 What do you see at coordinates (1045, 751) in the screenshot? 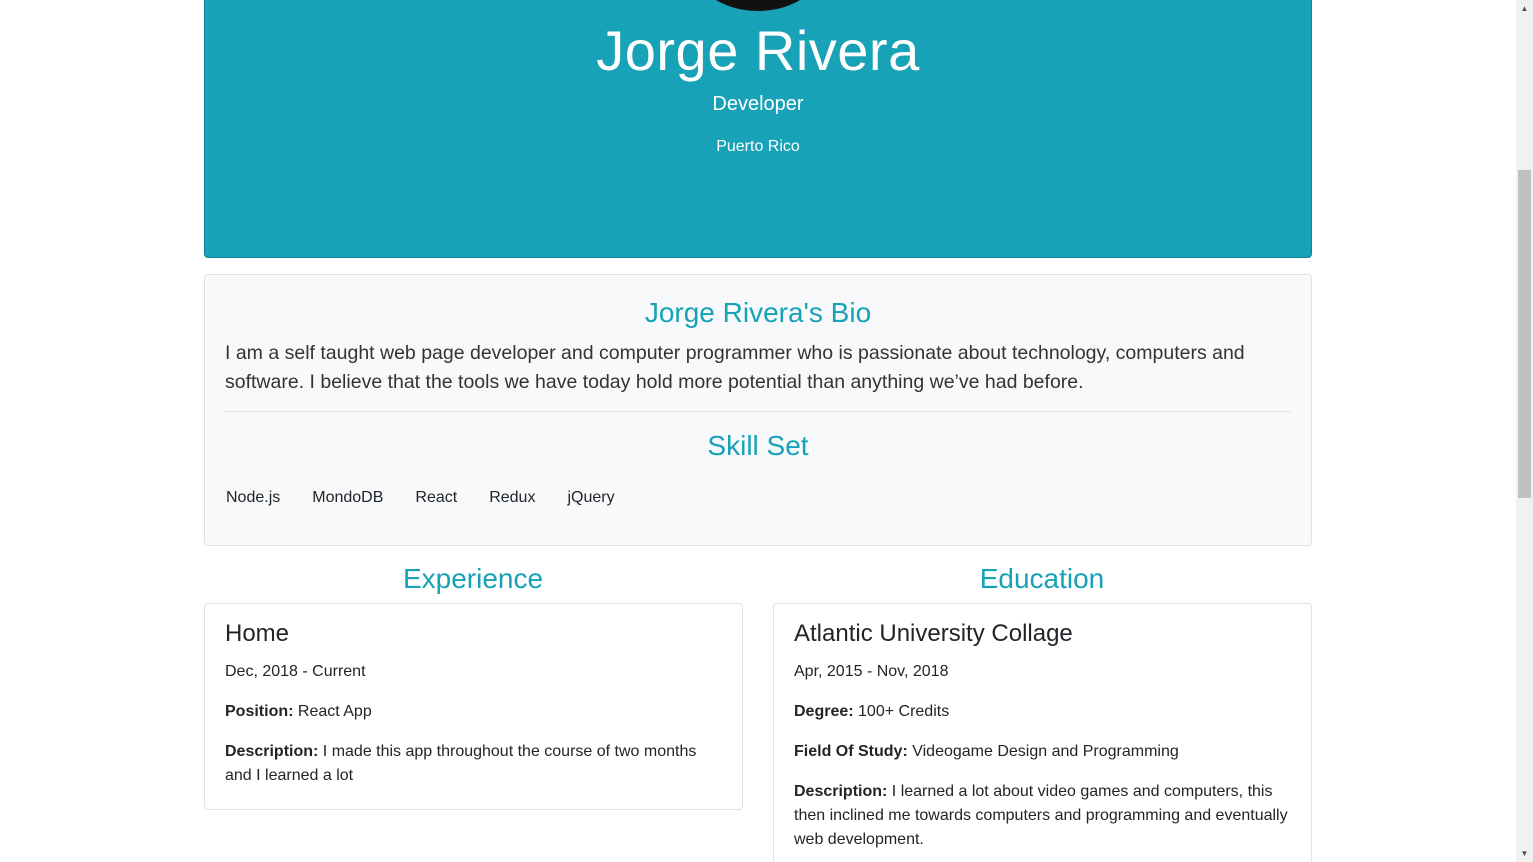
I see `field-value: Videogame Design and Programming` at bounding box center [1045, 751].